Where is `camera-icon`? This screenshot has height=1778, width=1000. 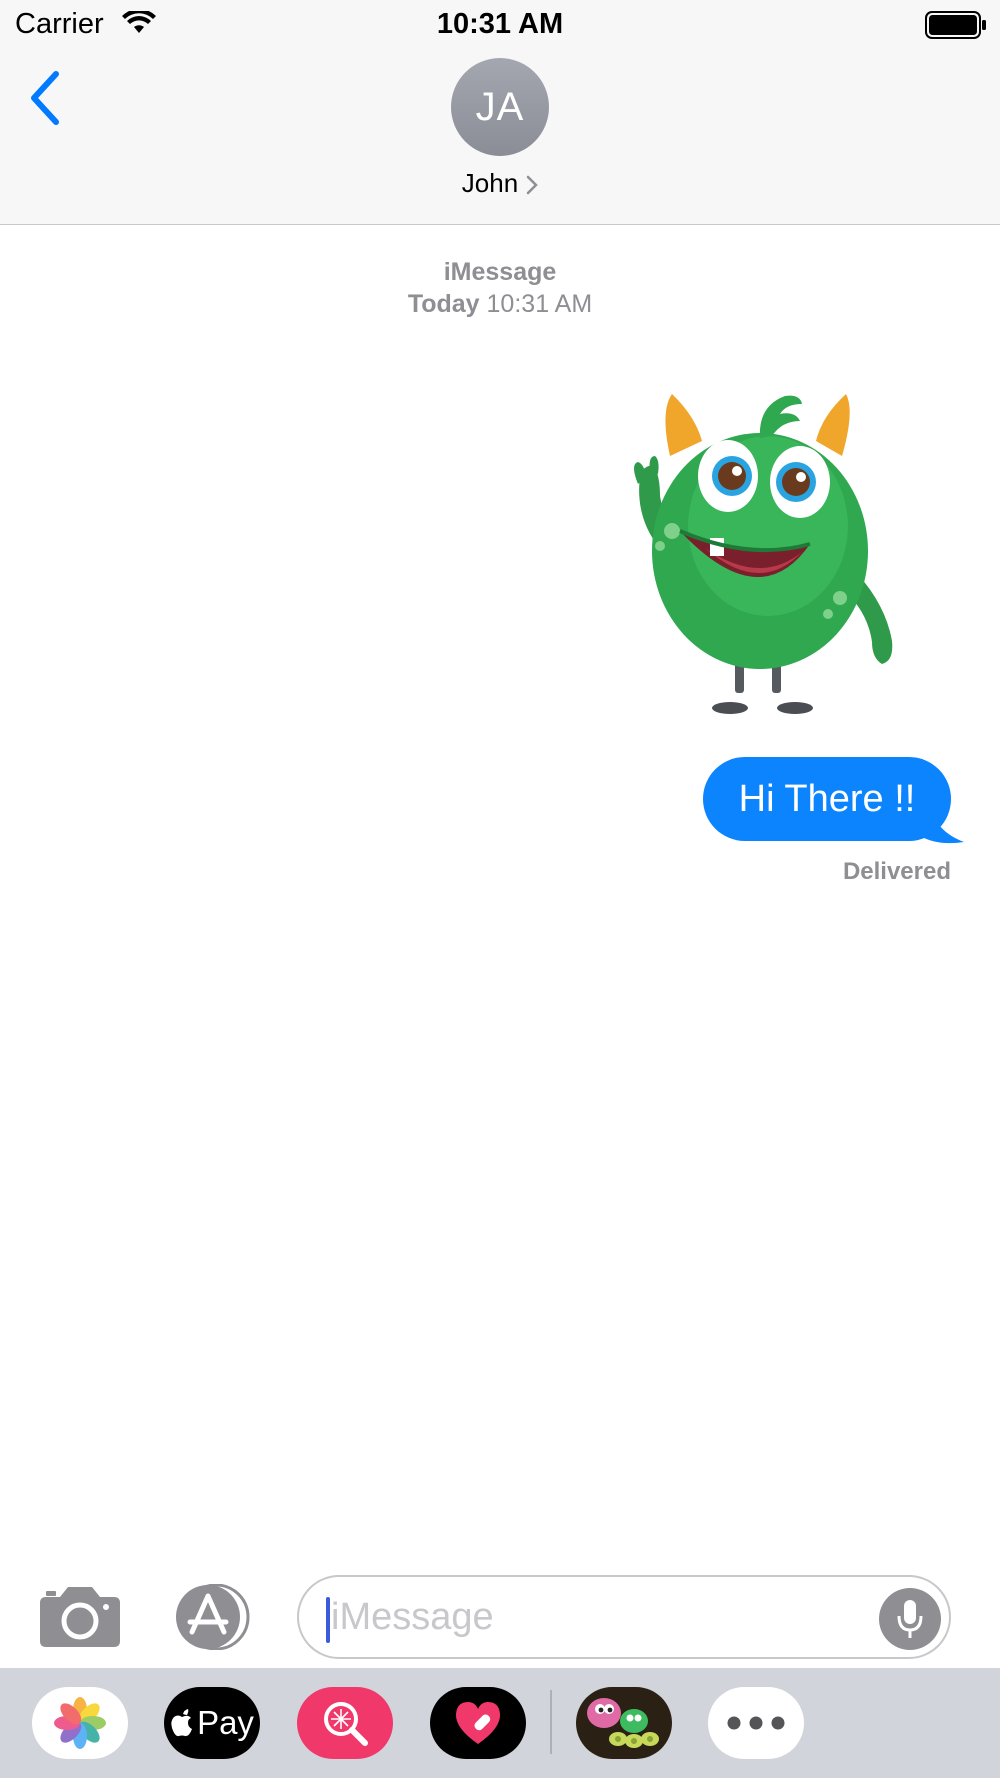 camera-icon is located at coordinates (80, 1616).